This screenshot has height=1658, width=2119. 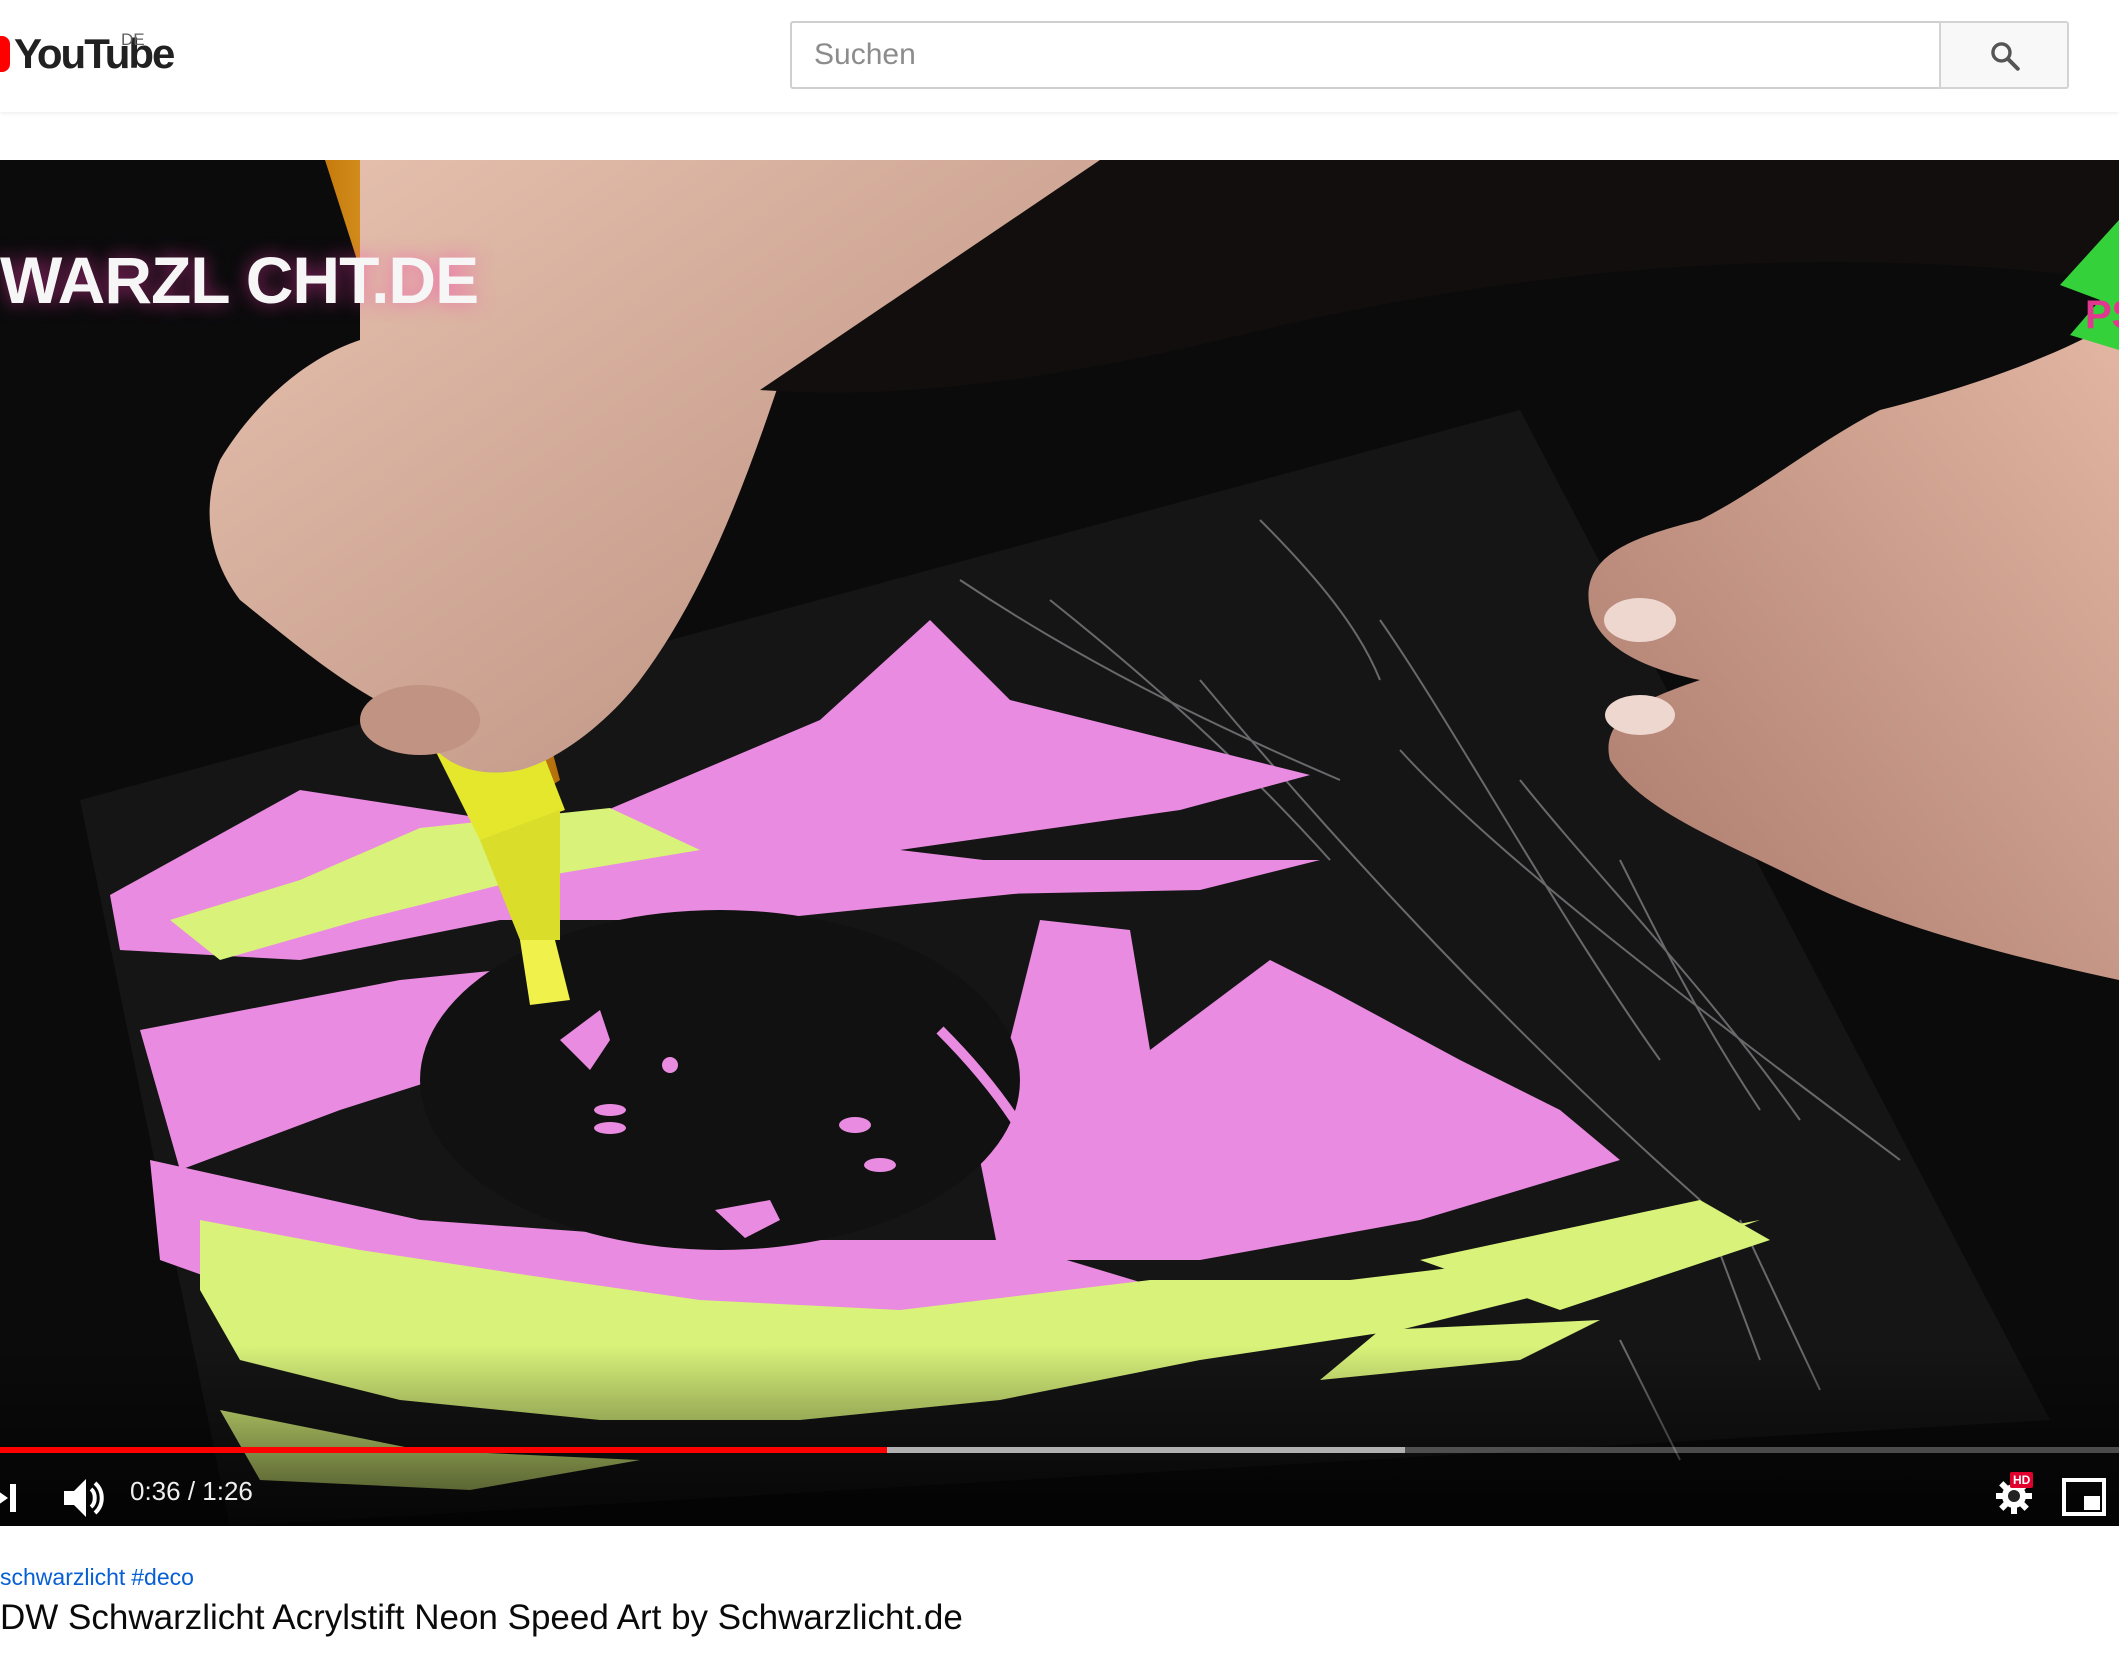 What do you see at coordinates (14, 1498) in the screenshot?
I see `next-icon` at bounding box center [14, 1498].